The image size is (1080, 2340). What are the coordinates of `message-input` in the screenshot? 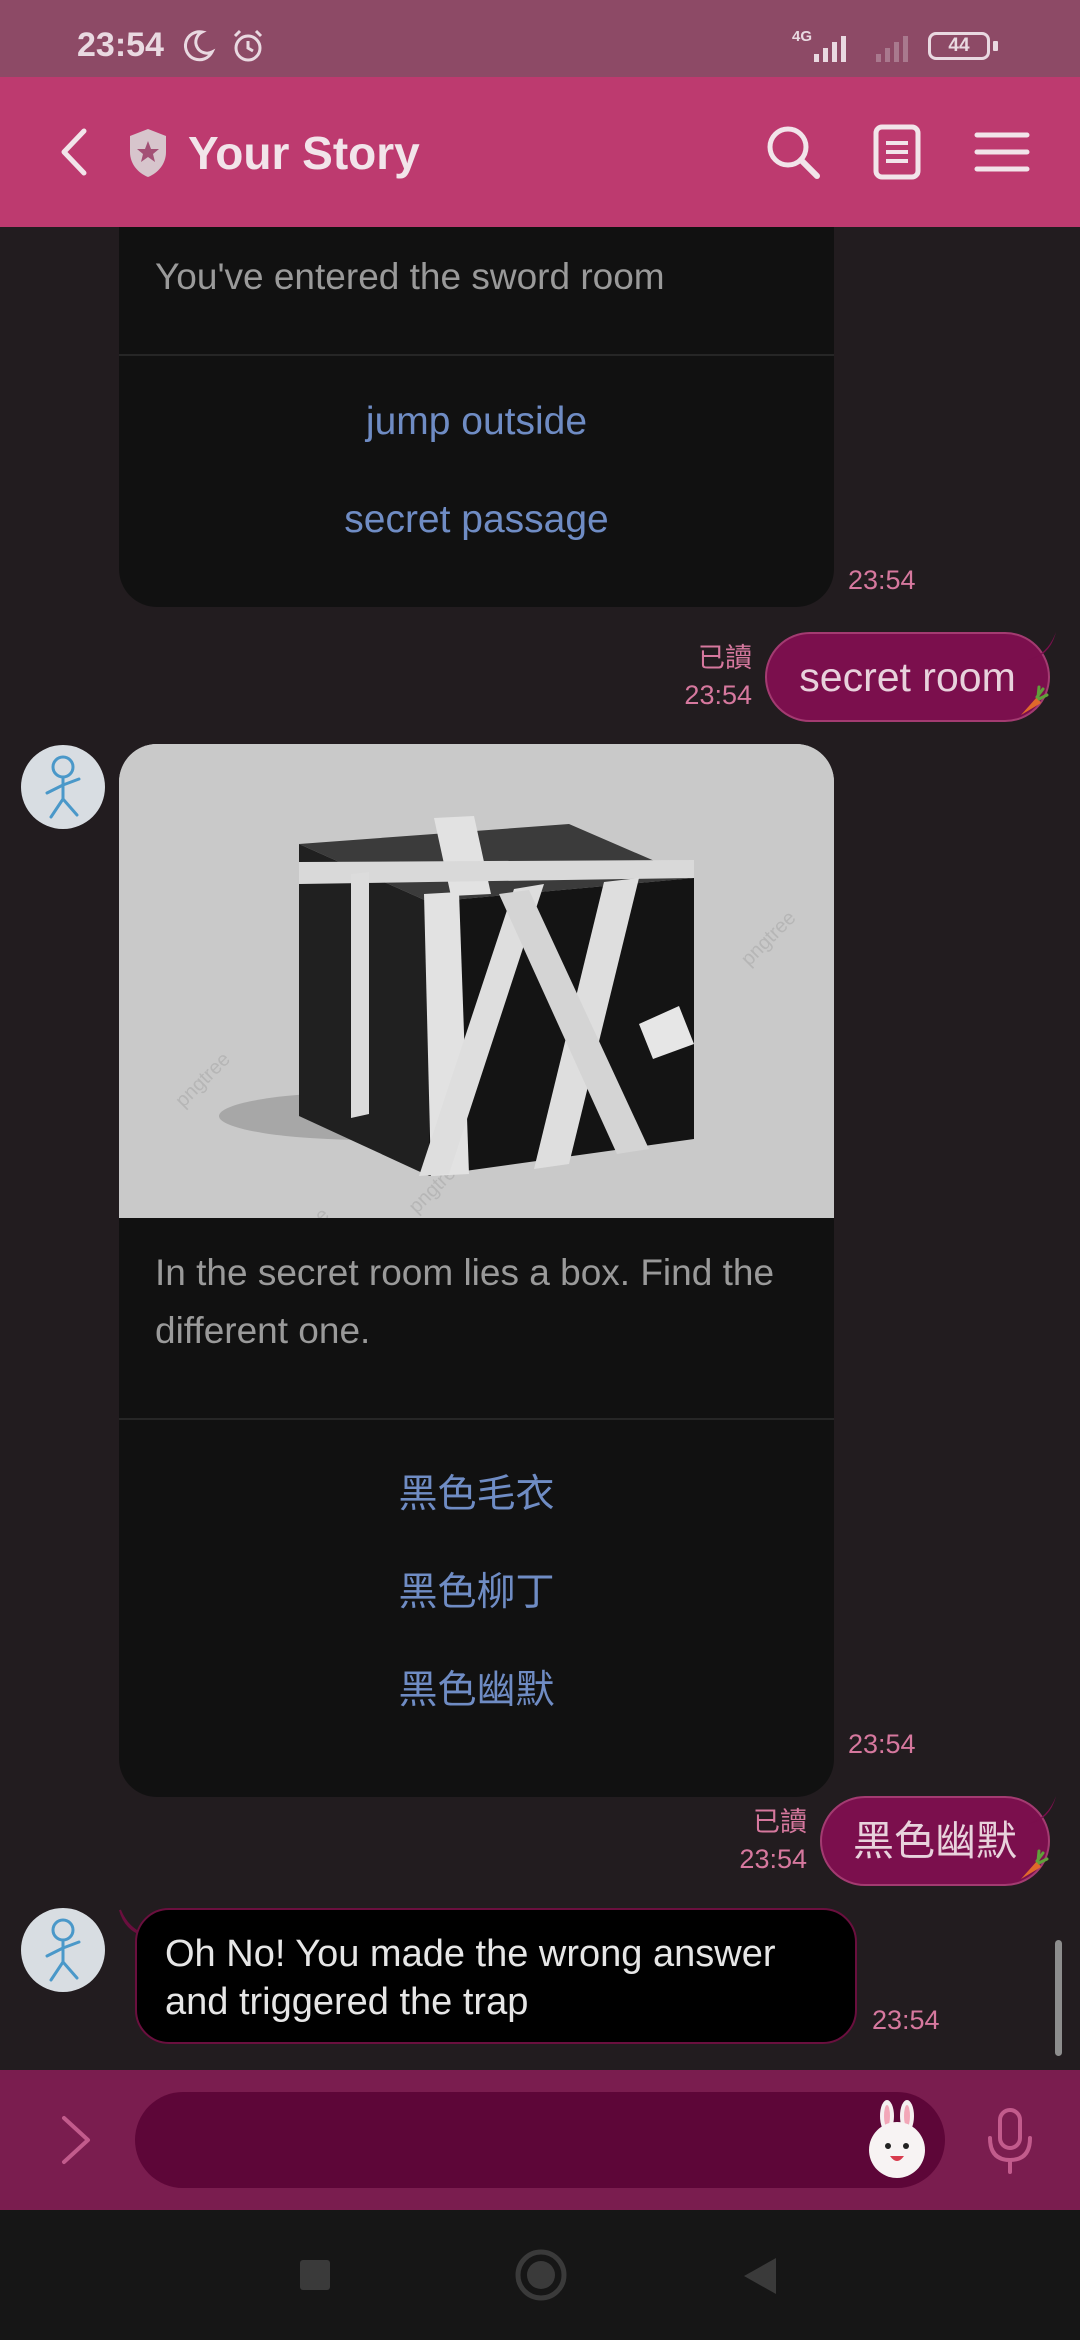 It's located at (540, 2140).